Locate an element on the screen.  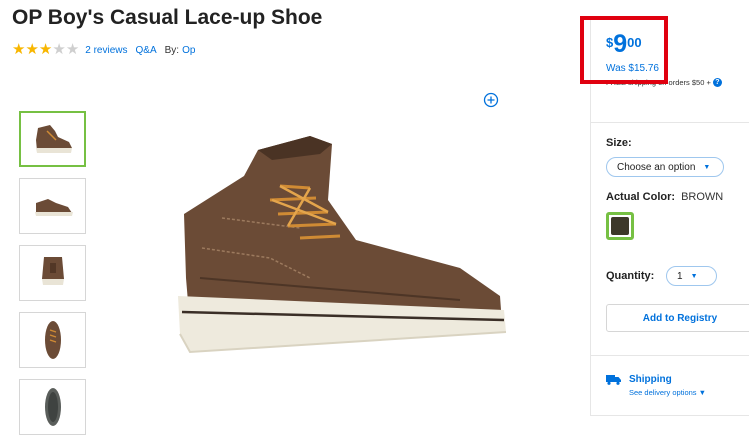
thumbnail-top is located at coordinates (52, 340).